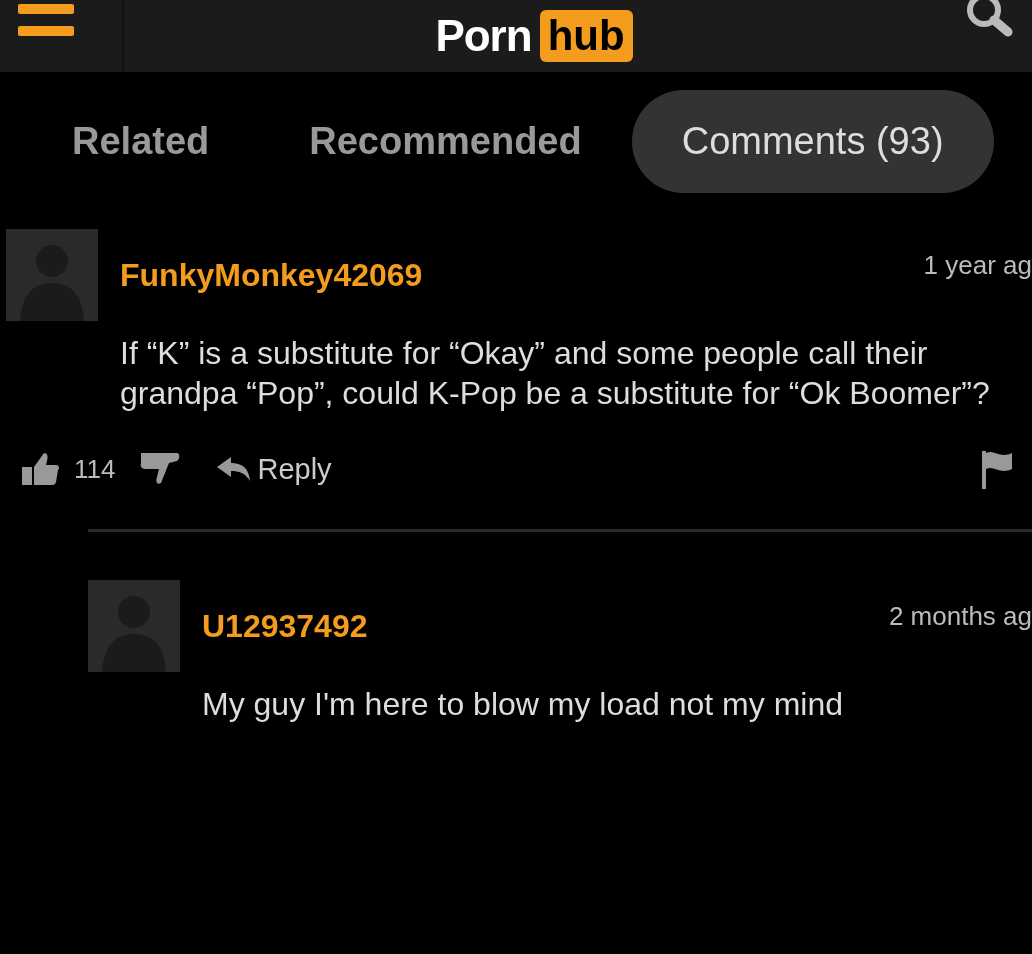 This screenshot has width=1032, height=954. I want to click on thumbs-up-icon, so click(40, 469).